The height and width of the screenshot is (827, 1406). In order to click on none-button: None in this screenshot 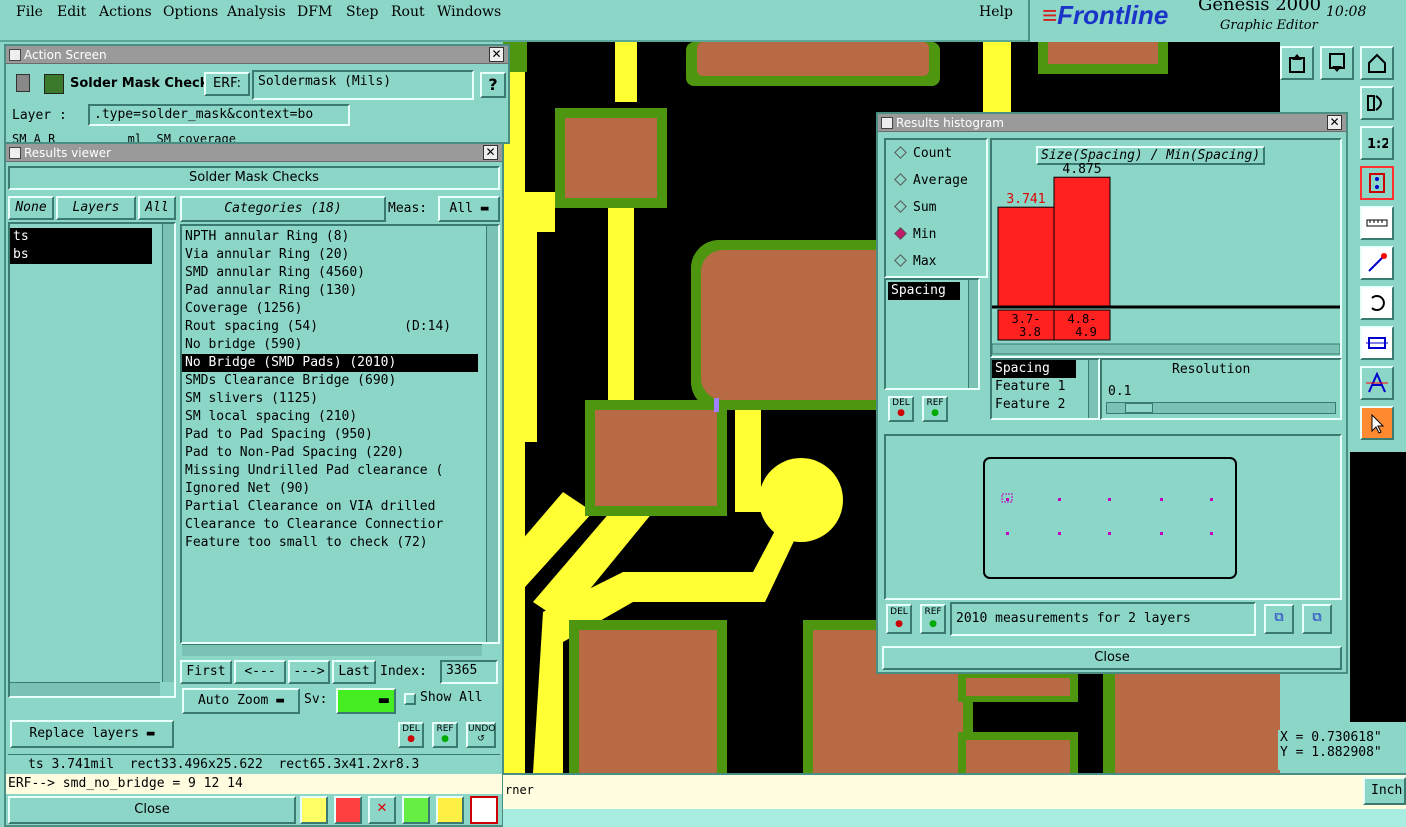, I will do `click(31, 208)`.